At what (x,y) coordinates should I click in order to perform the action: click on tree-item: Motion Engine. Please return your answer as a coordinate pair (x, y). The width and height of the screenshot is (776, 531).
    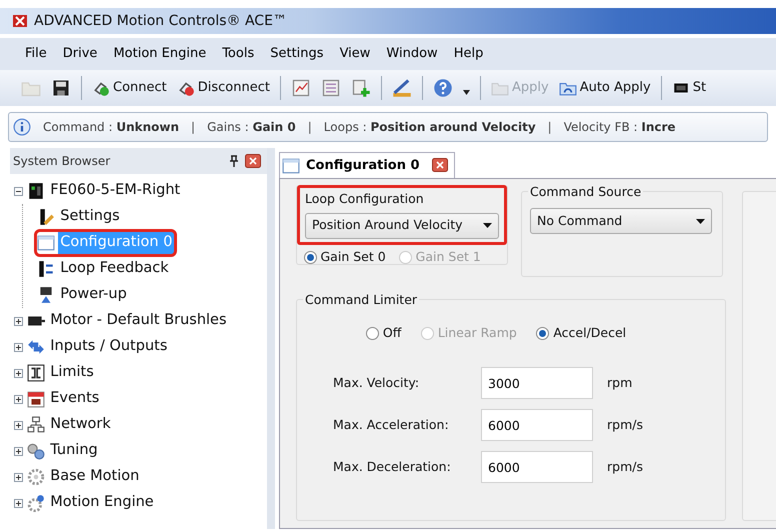
    Looking at the image, I should click on (102, 503).